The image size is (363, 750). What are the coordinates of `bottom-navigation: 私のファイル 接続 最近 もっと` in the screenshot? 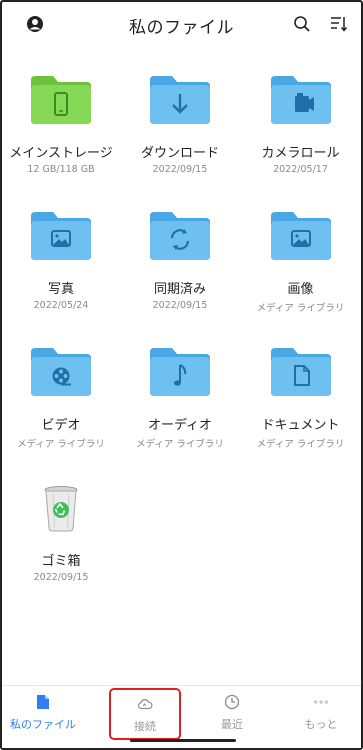 It's located at (181, 716).